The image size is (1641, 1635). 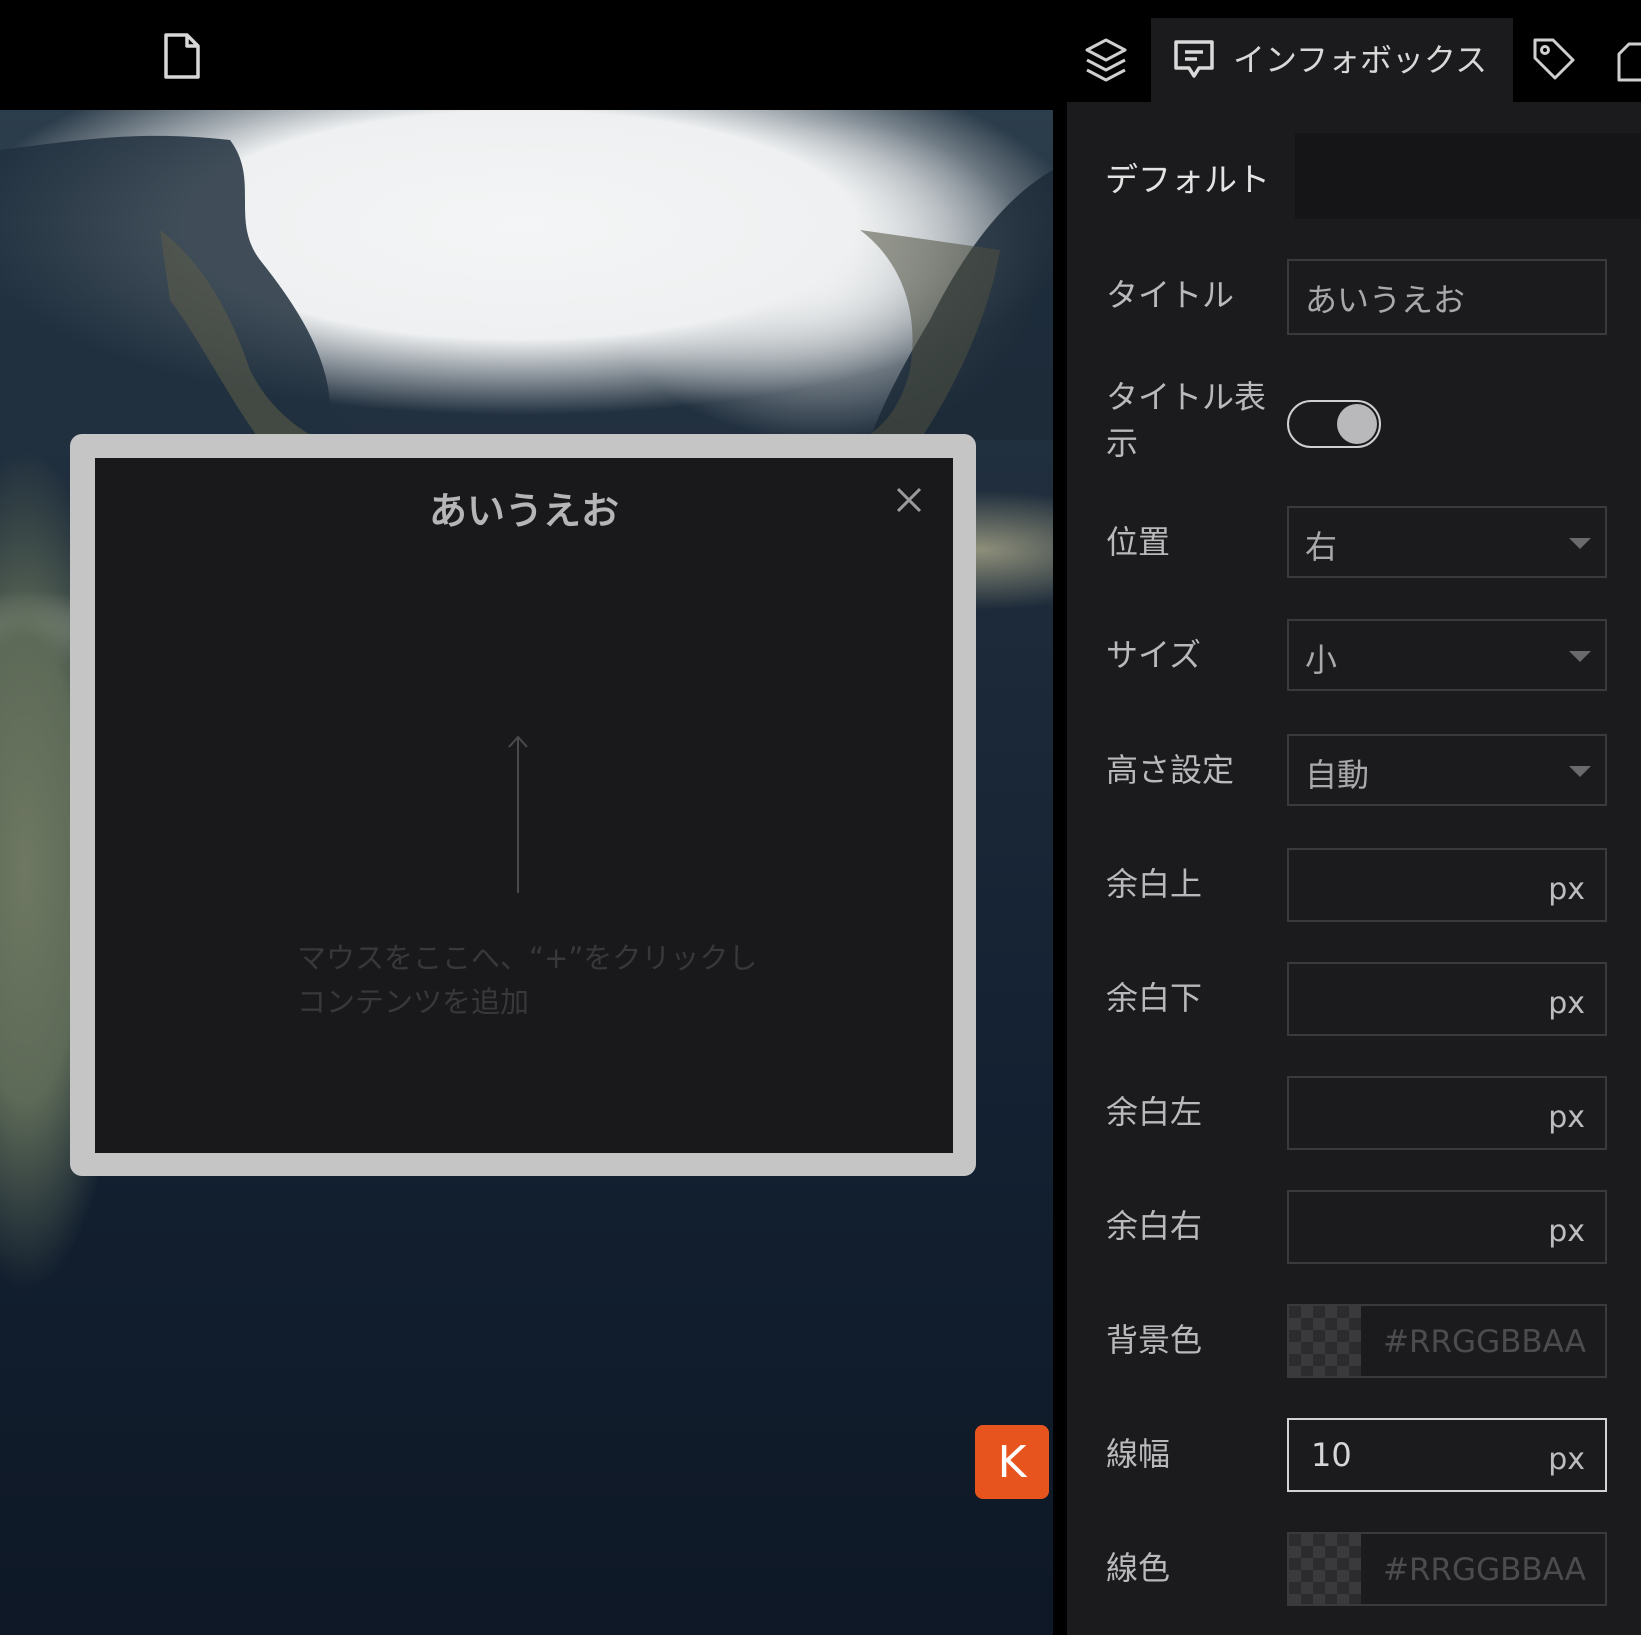 I want to click on position-select-value: 右, so click(x=1321, y=547).